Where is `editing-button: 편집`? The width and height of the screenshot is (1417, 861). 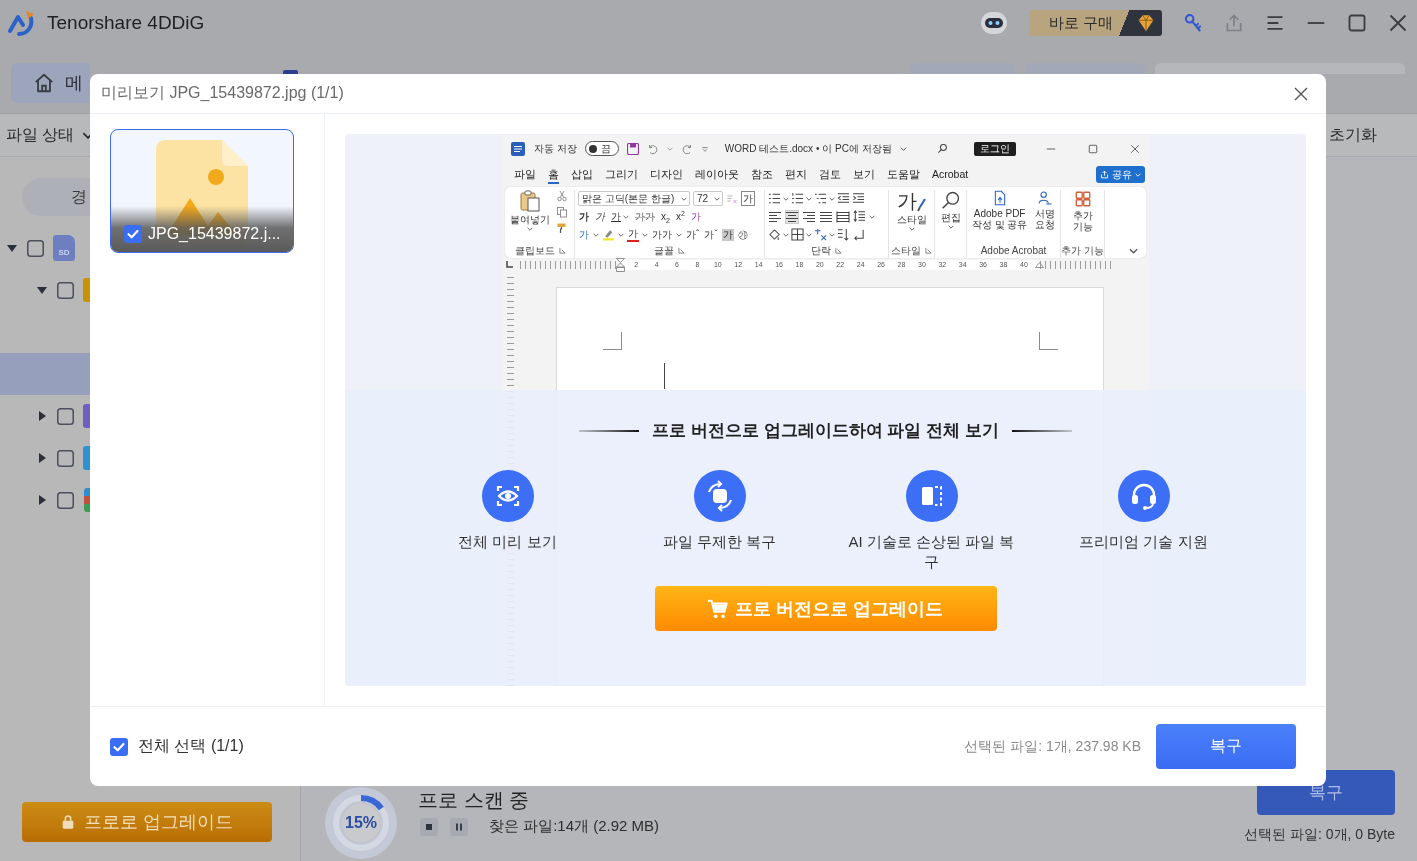 editing-button: 편집 is located at coordinates (950, 216).